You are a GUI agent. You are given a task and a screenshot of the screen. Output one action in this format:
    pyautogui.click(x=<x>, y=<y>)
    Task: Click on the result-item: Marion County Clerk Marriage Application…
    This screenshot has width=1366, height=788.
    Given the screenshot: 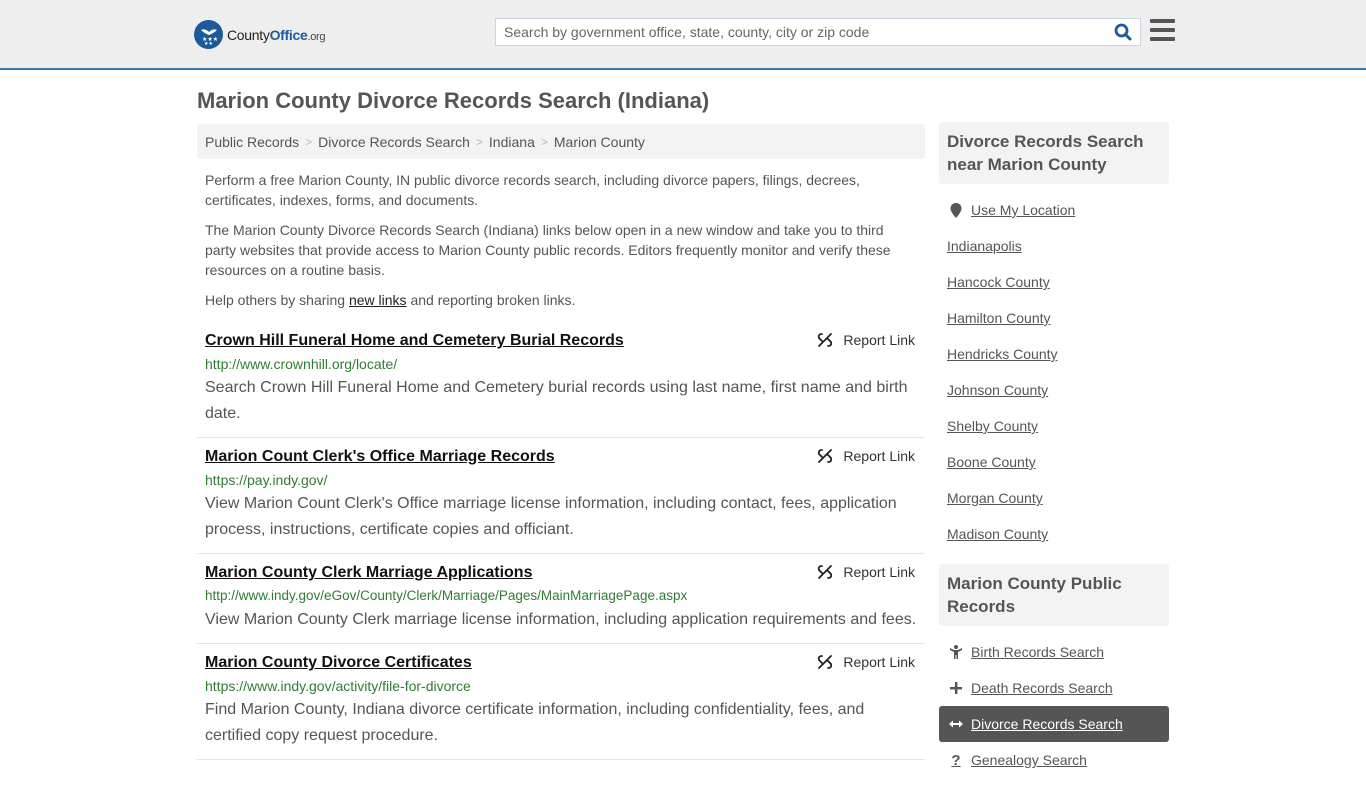 What is the action you would take?
    pyautogui.click(x=561, y=599)
    